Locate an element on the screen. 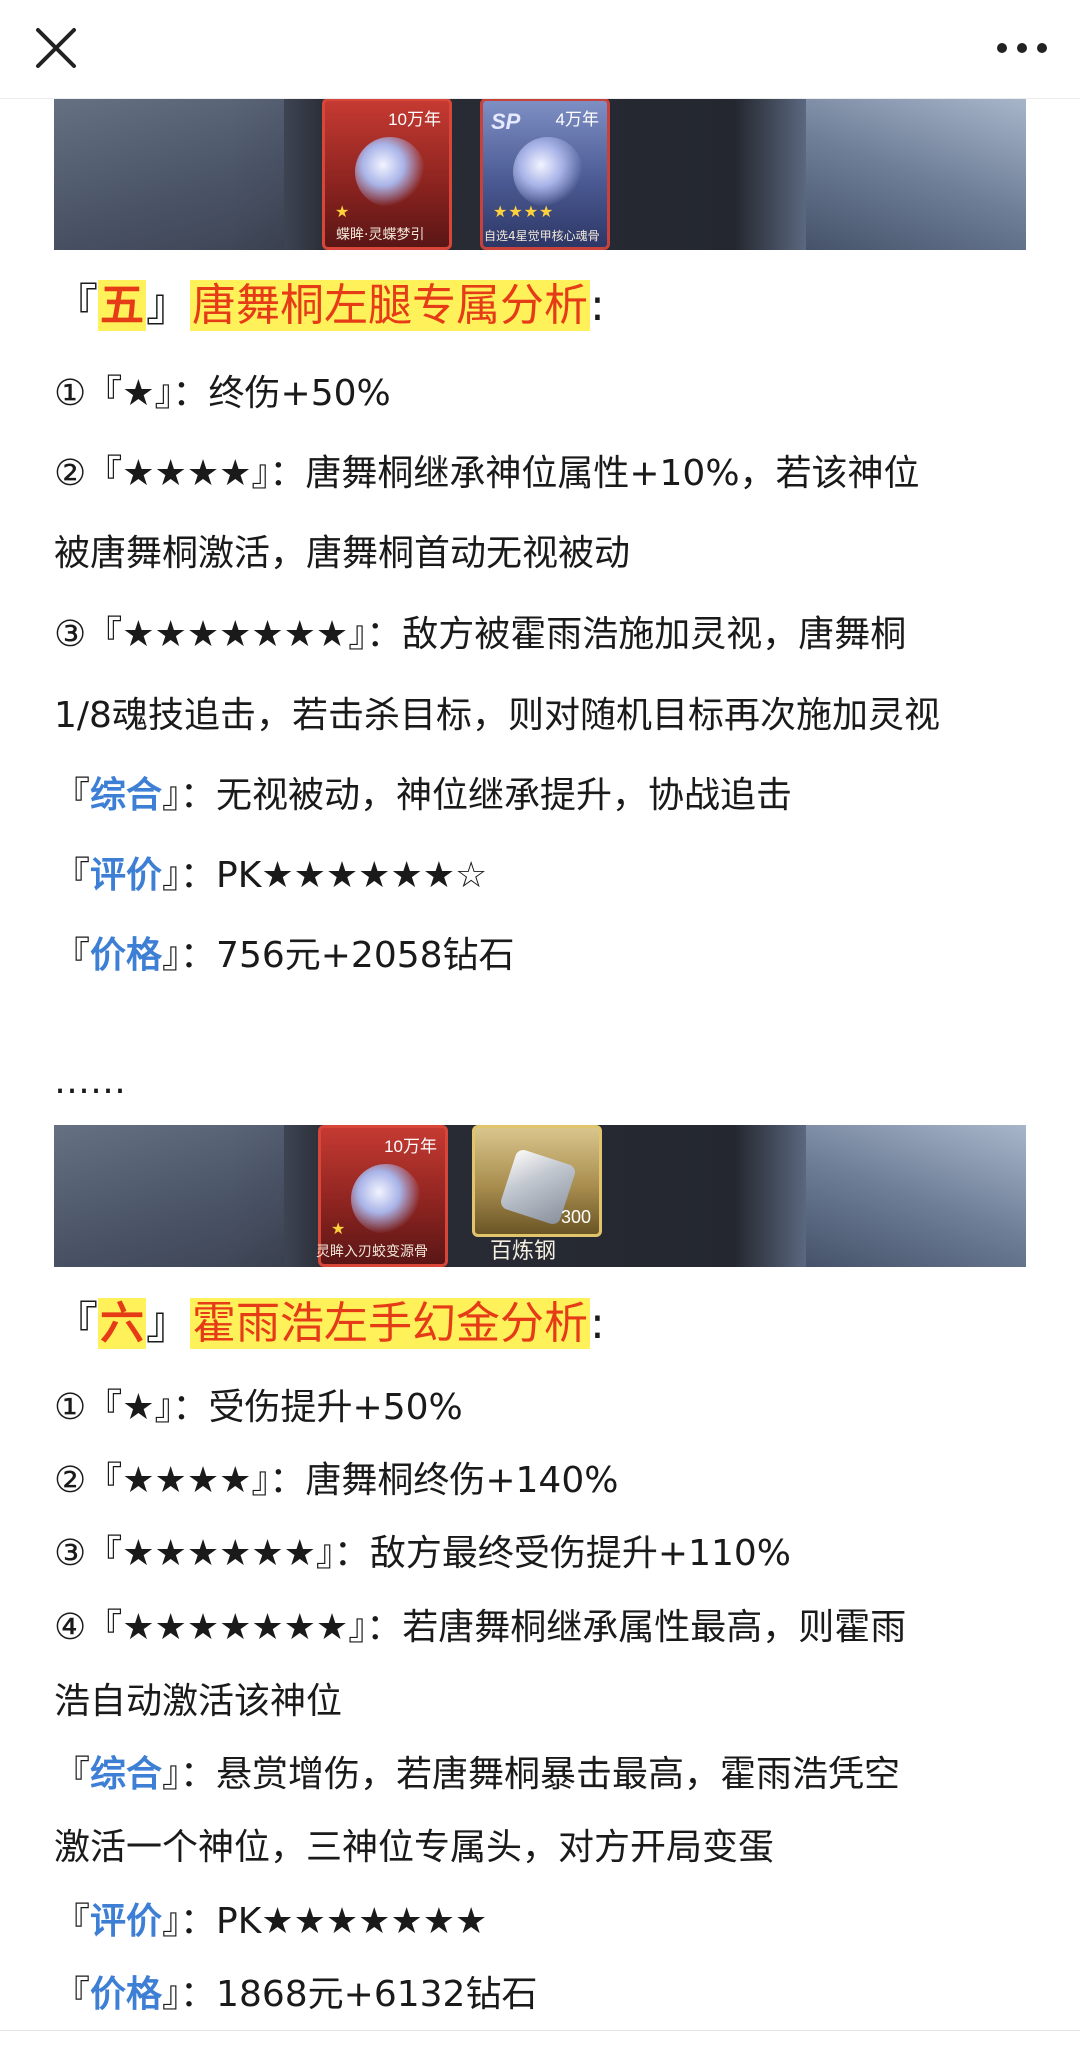 Image resolution: width=1080 pixels, height=2060 pixels. analysis-line: ③『★★★★★★』：敌方最终受伤提升+110% is located at coordinates (422, 1553).